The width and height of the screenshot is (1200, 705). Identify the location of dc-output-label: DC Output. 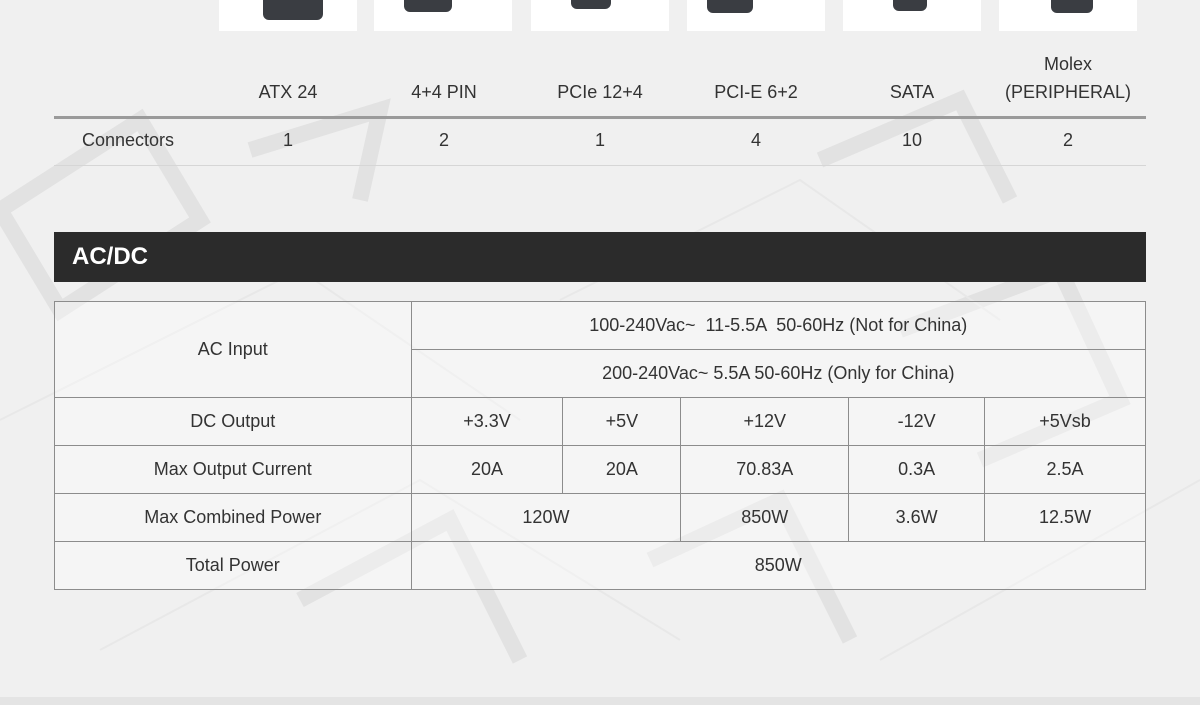
(233, 421).